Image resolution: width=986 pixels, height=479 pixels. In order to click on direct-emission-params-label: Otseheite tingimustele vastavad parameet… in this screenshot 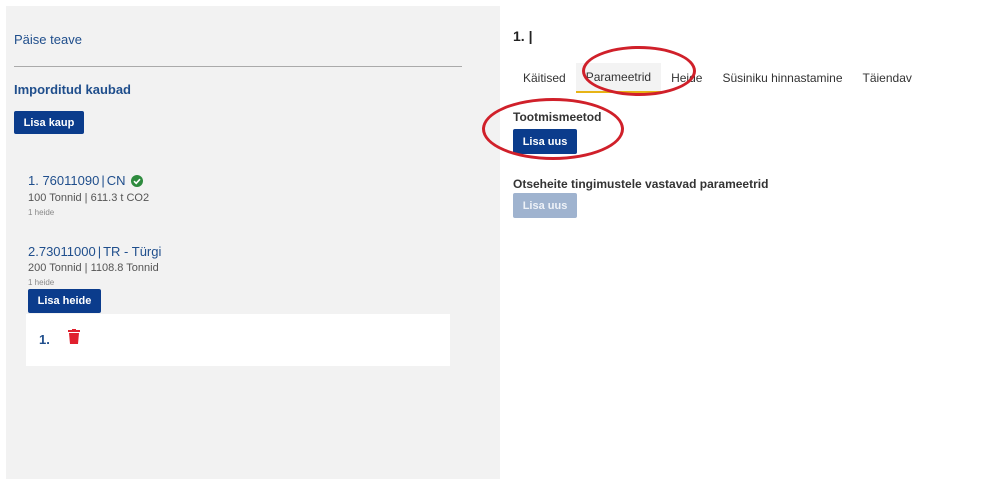, I will do `click(641, 184)`.